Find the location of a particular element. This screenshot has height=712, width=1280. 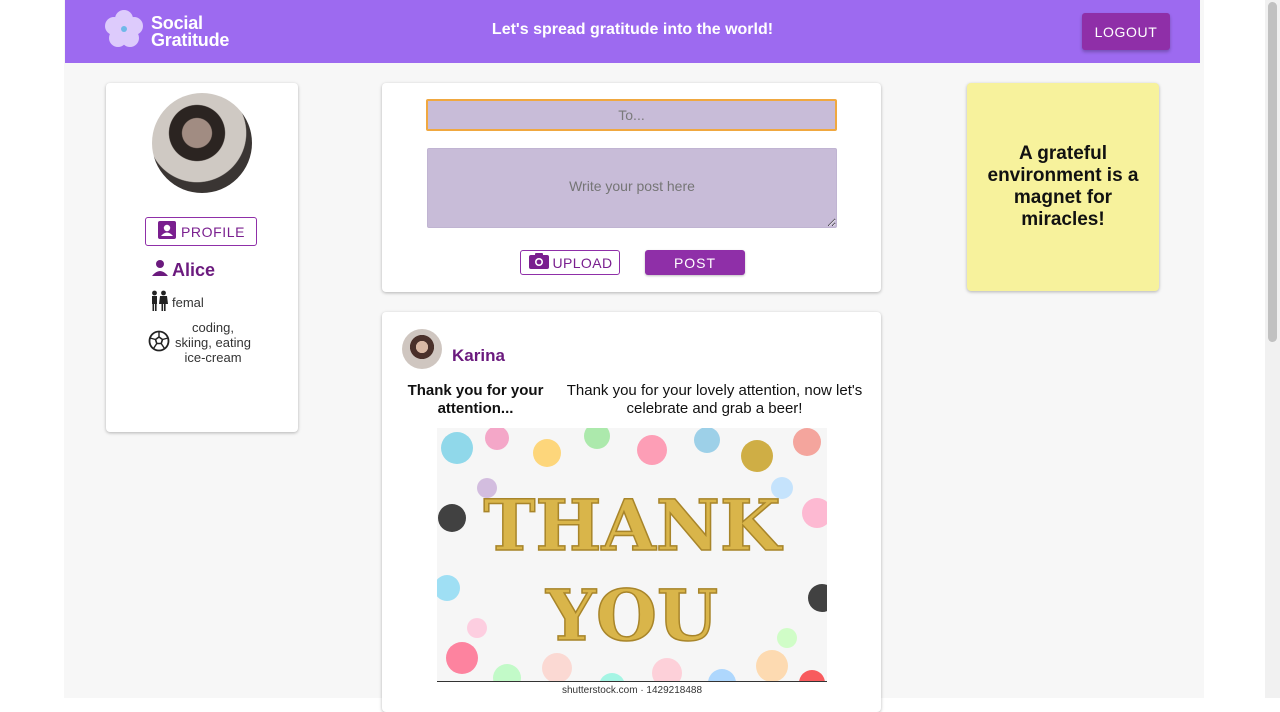

post-image: THANK YOU shutterstock.com · 1429218488 is located at coordinates (632, 563).